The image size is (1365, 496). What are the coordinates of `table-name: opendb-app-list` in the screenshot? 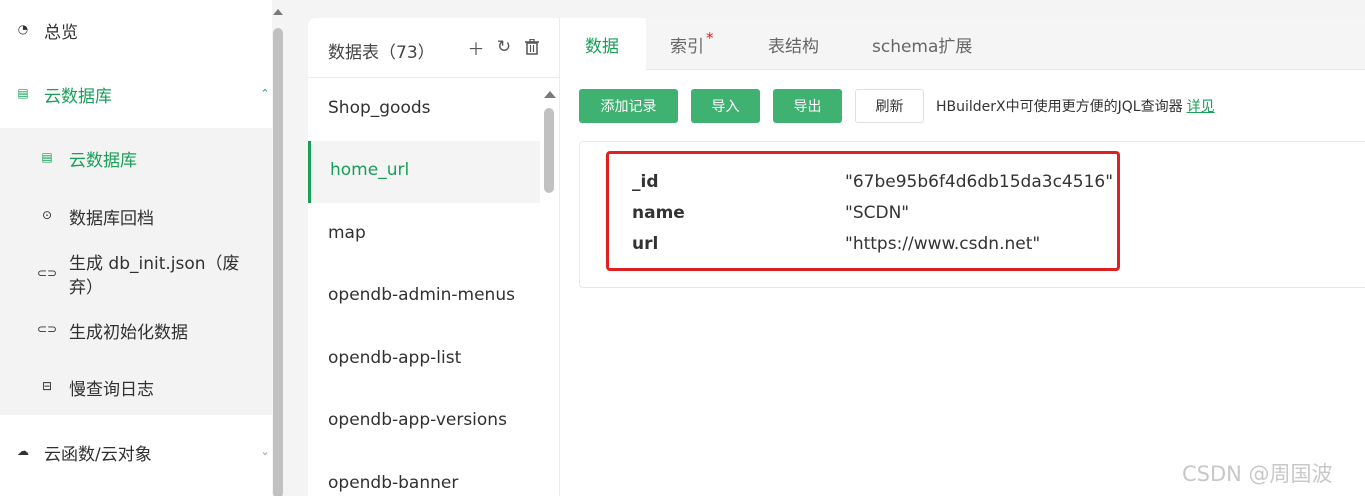 It's located at (395, 358).